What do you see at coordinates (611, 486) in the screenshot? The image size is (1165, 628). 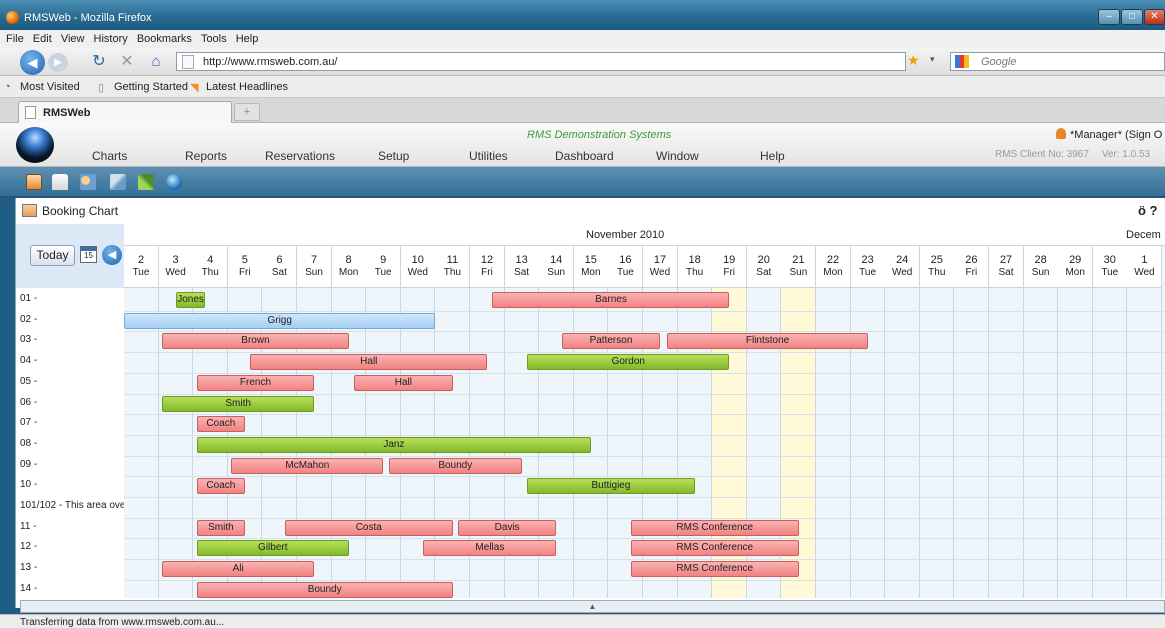 I see `booking-bar: Buttigieg` at bounding box center [611, 486].